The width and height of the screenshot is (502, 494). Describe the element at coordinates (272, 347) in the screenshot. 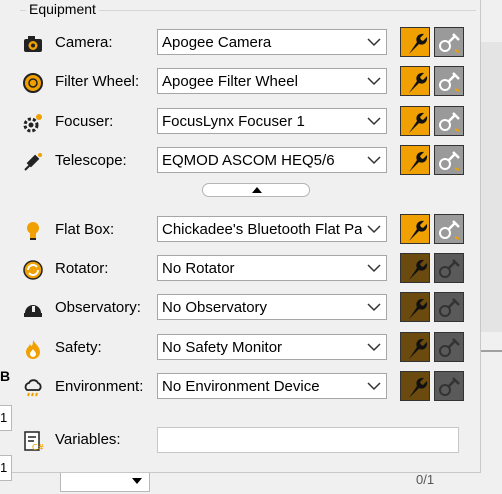

I see `safety-select: No Safety Monitor` at that location.